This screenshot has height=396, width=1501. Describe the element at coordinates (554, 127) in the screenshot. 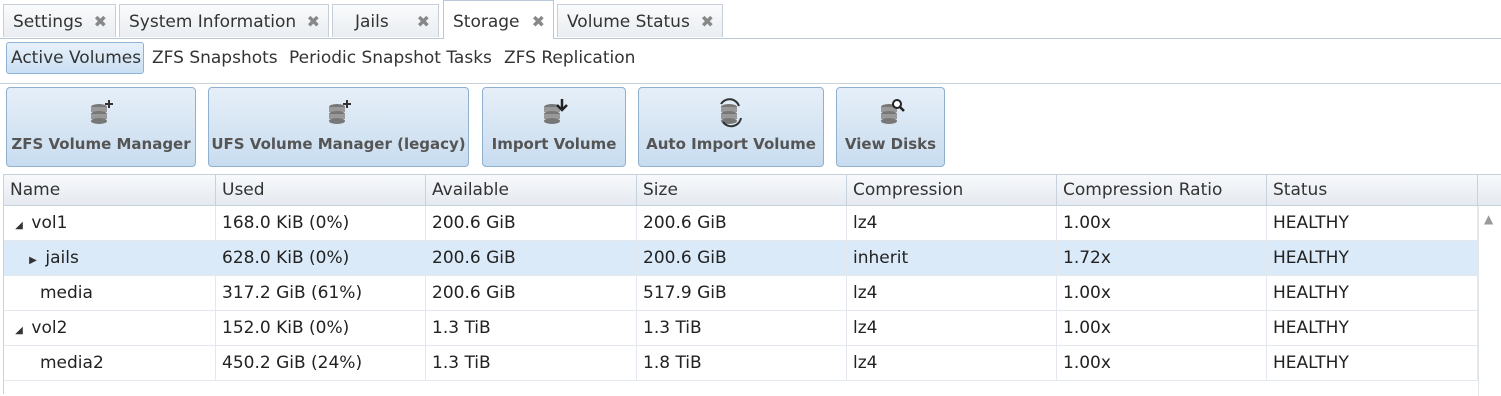

I see `import-volume-button: Import Volume` at that location.